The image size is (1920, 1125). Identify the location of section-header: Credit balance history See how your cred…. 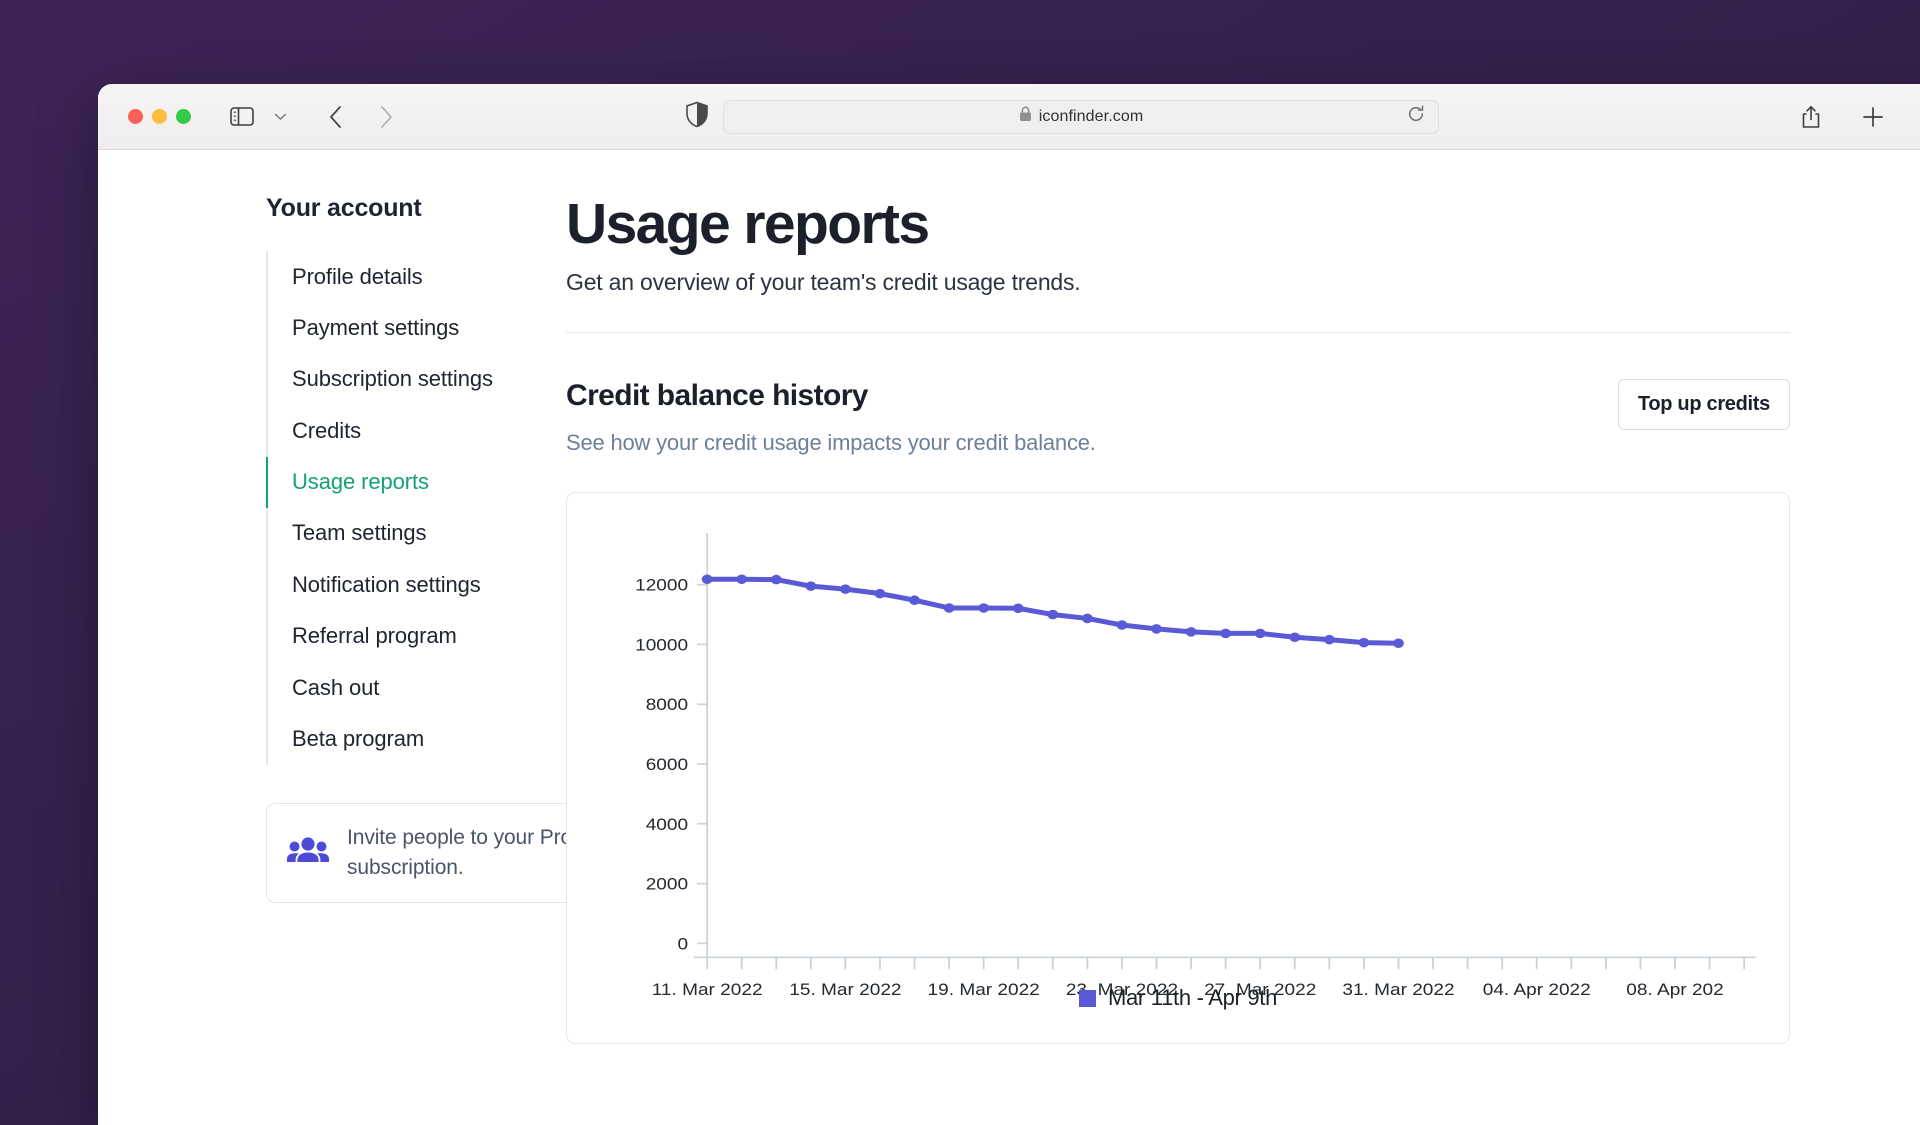
(1178, 417).